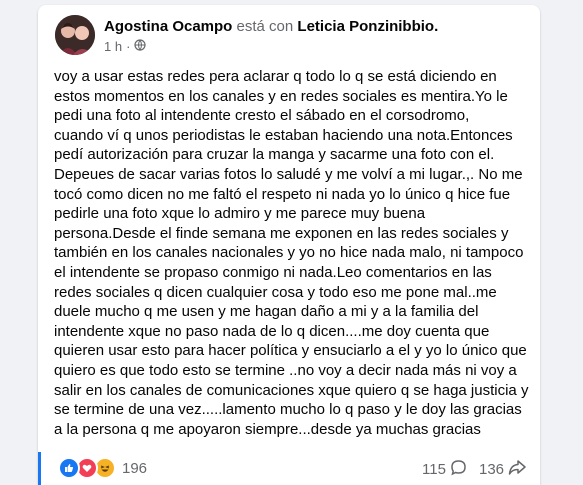 This screenshot has height=485, width=583. What do you see at coordinates (168, 26) in the screenshot?
I see `author-name: Agostina Ocampo` at bounding box center [168, 26].